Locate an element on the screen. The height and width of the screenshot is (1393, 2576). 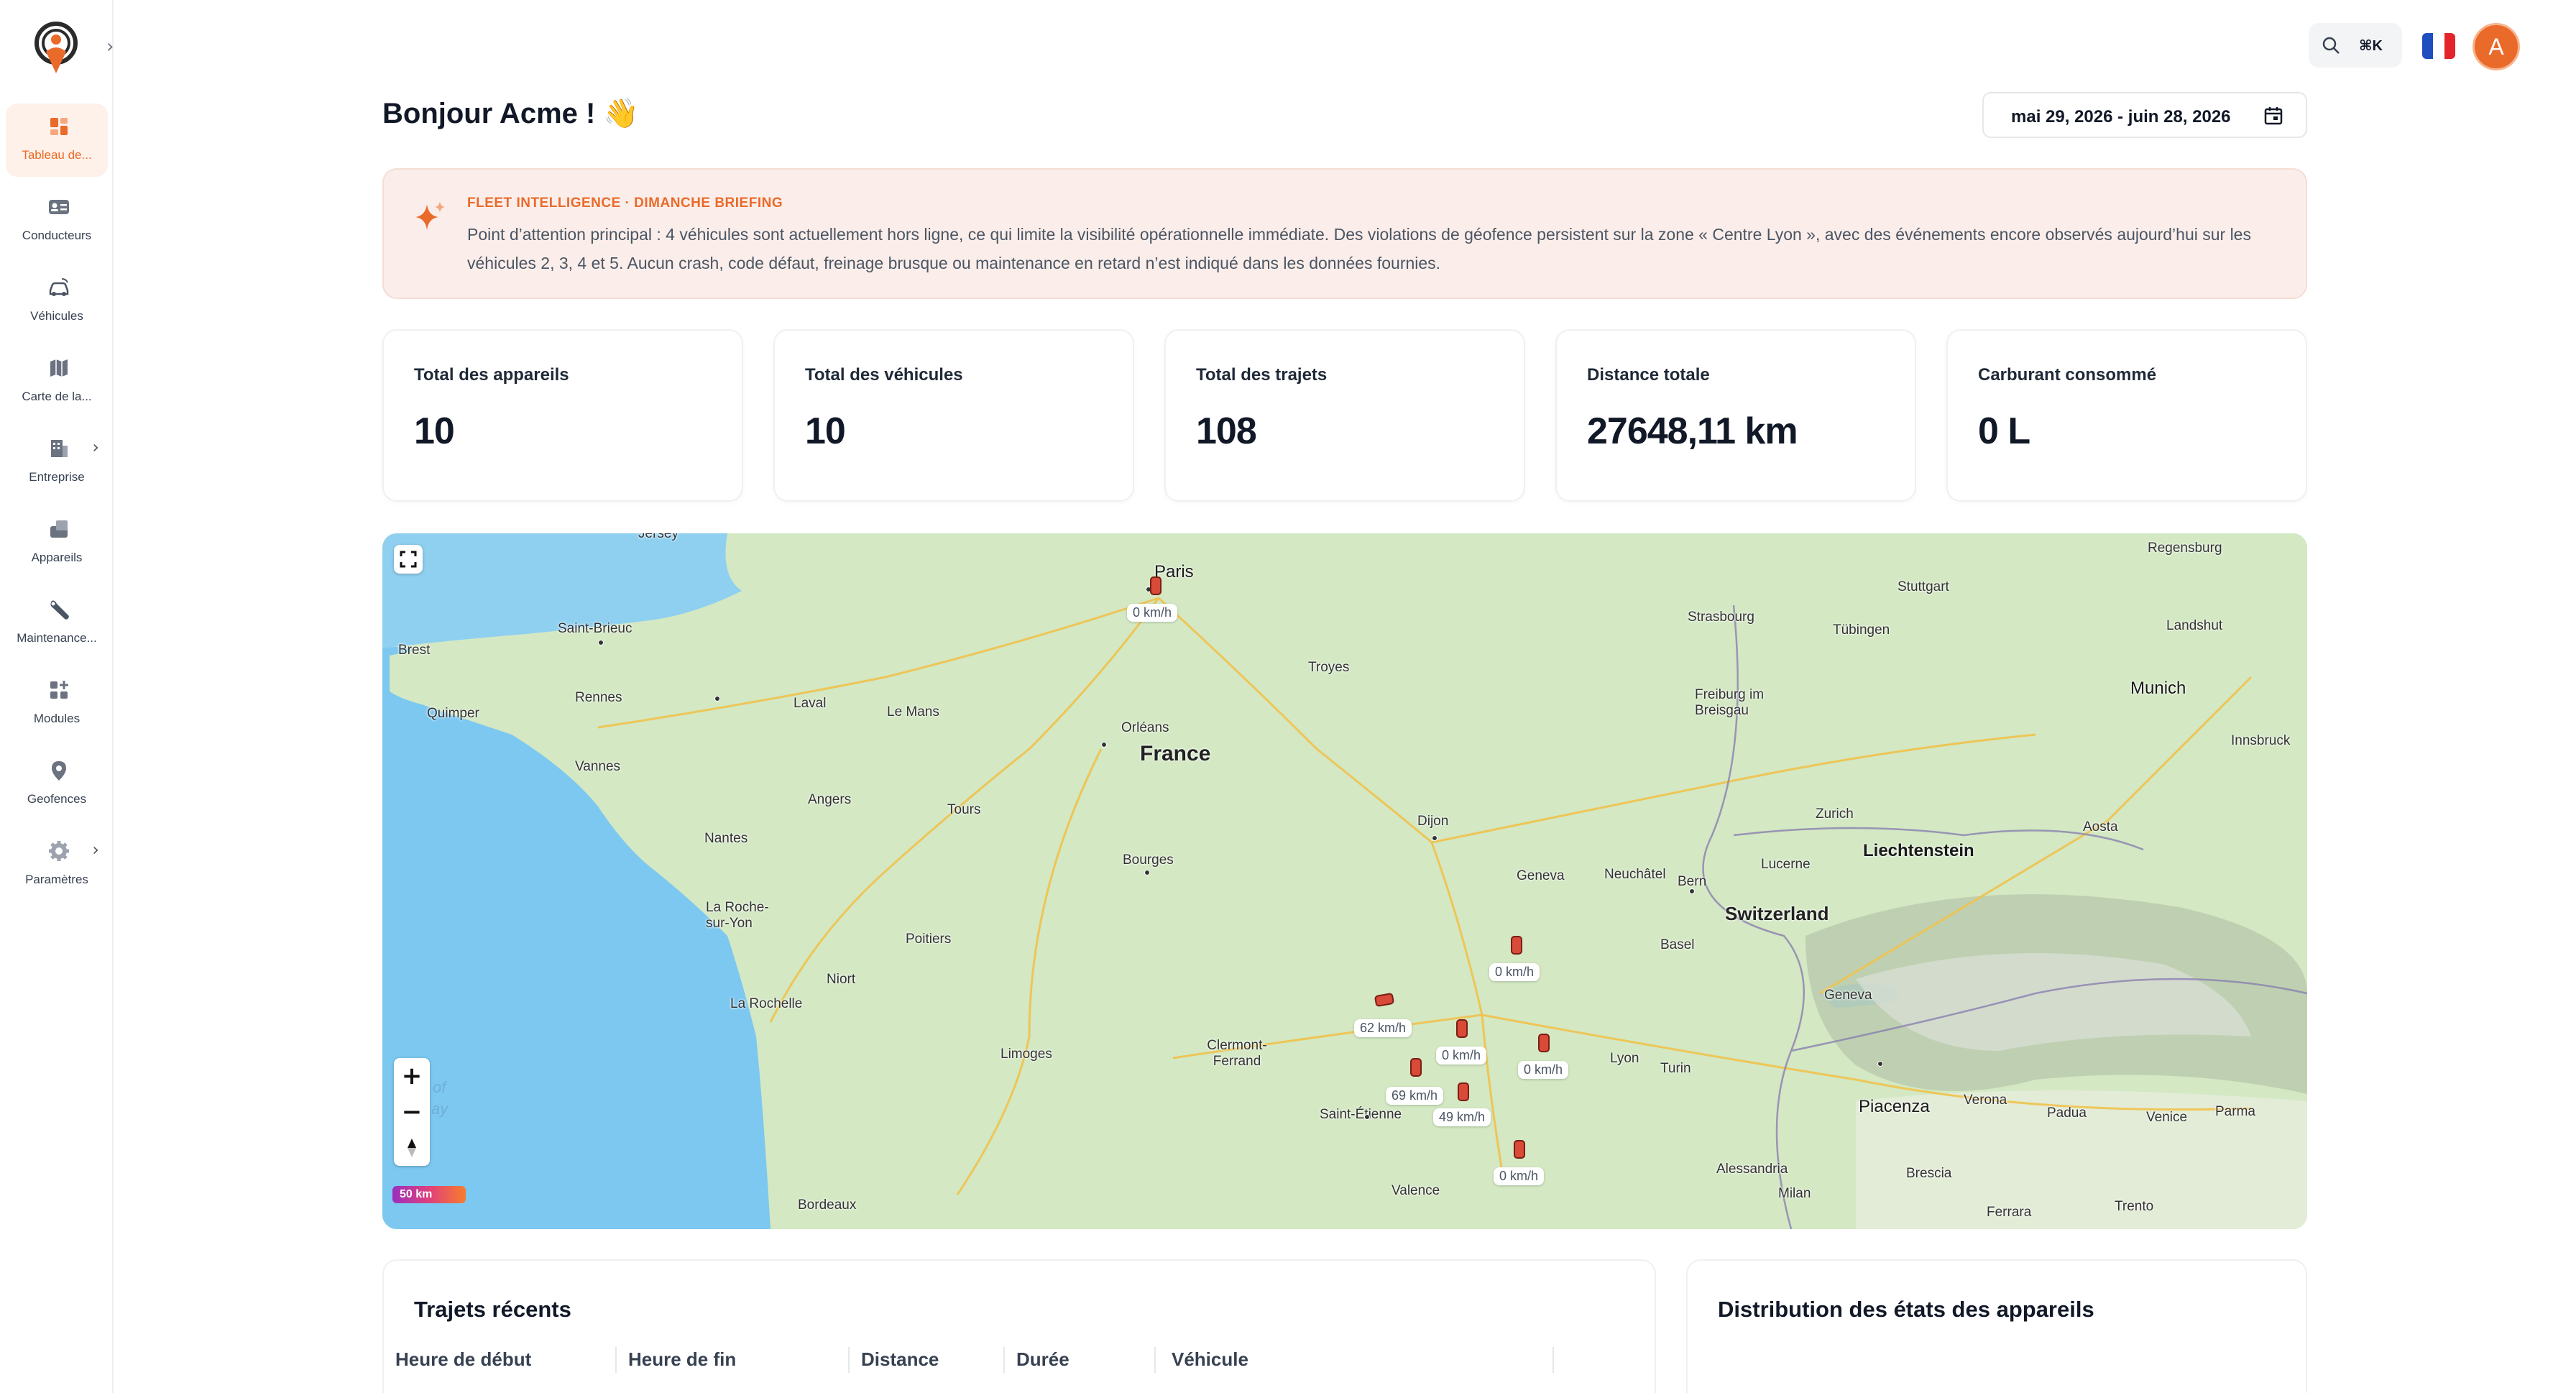
map-city-label: Trento is located at coordinates (2134, 1206).